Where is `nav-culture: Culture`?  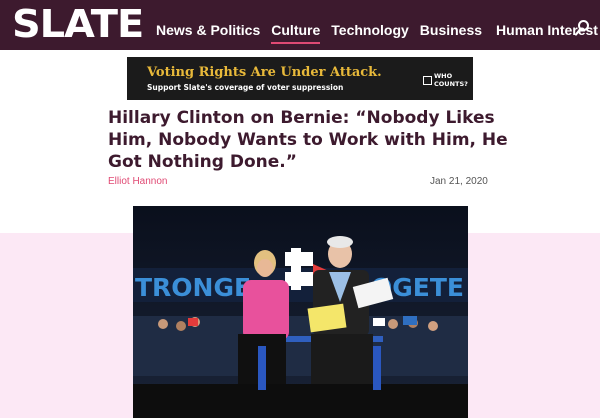
nav-culture: Culture is located at coordinates (296, 32).